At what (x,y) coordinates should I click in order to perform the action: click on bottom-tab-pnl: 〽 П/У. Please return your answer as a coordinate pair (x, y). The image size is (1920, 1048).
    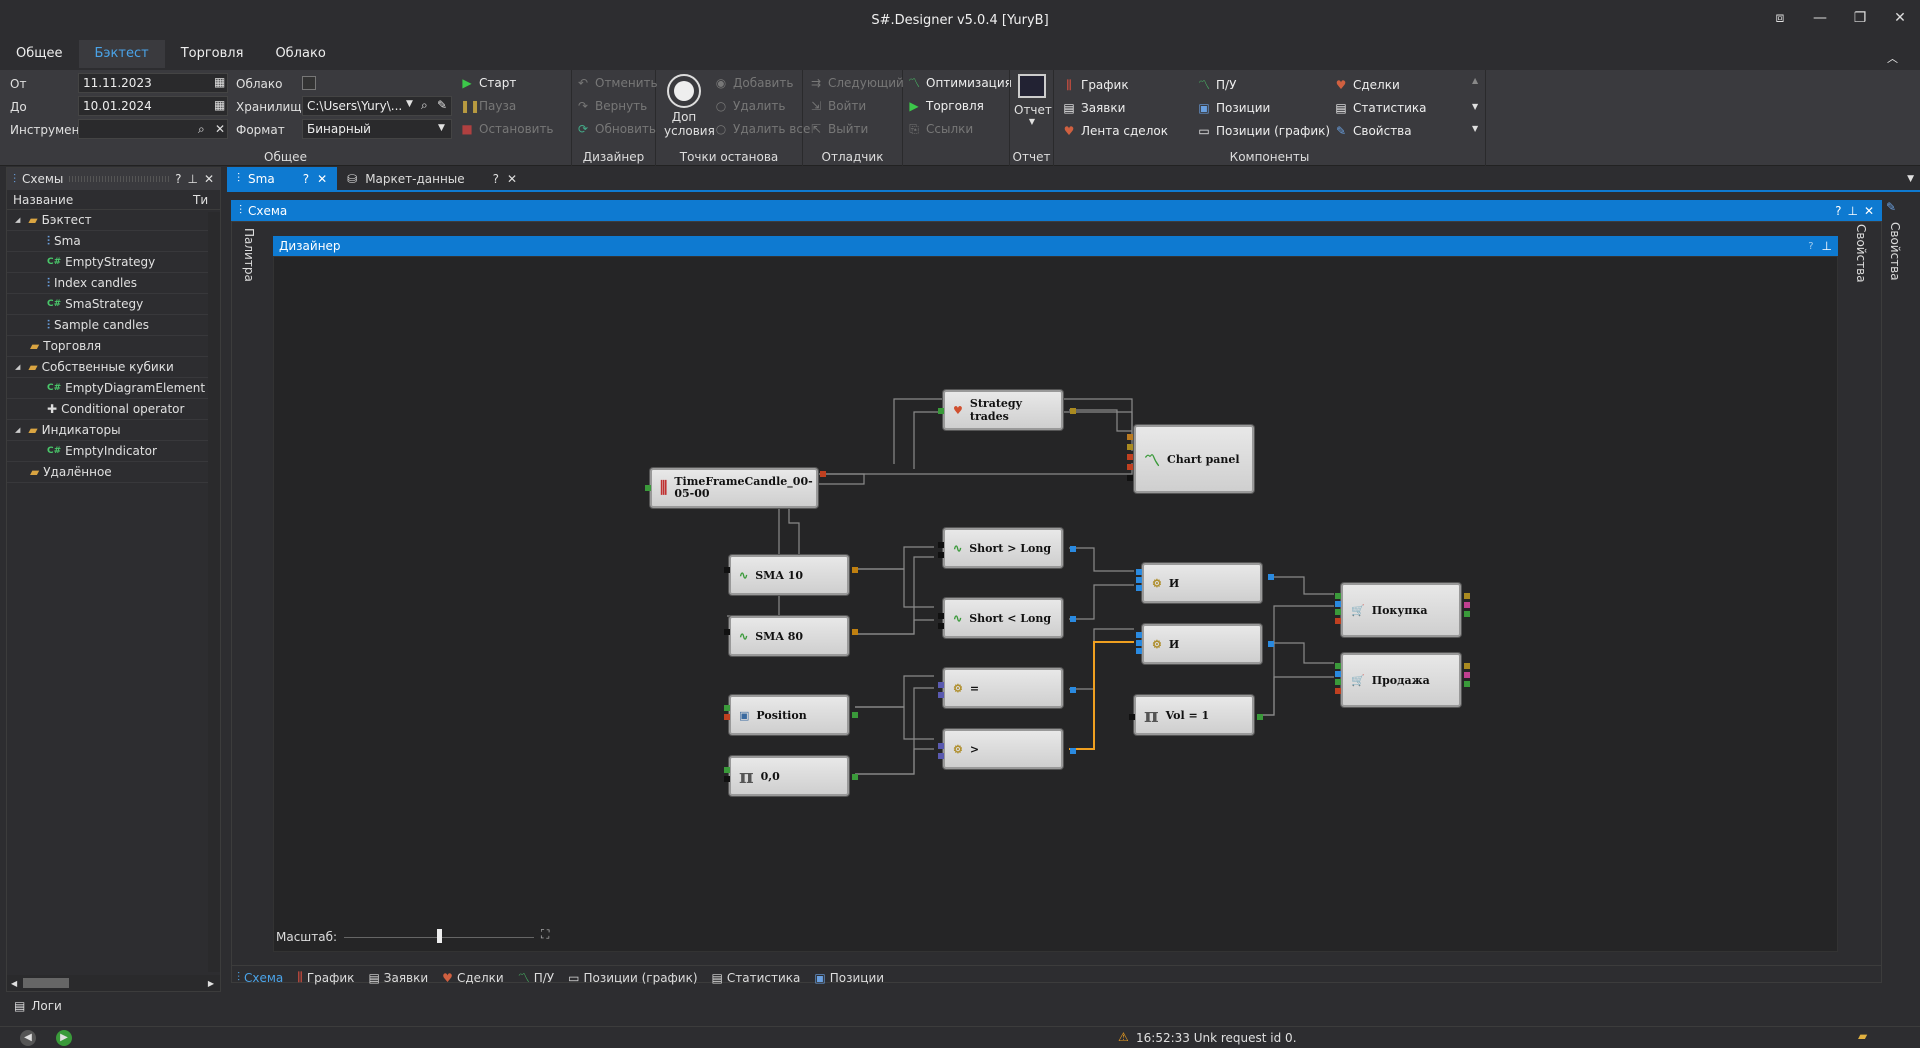
    Looking at the image, I should click on (536, 977).